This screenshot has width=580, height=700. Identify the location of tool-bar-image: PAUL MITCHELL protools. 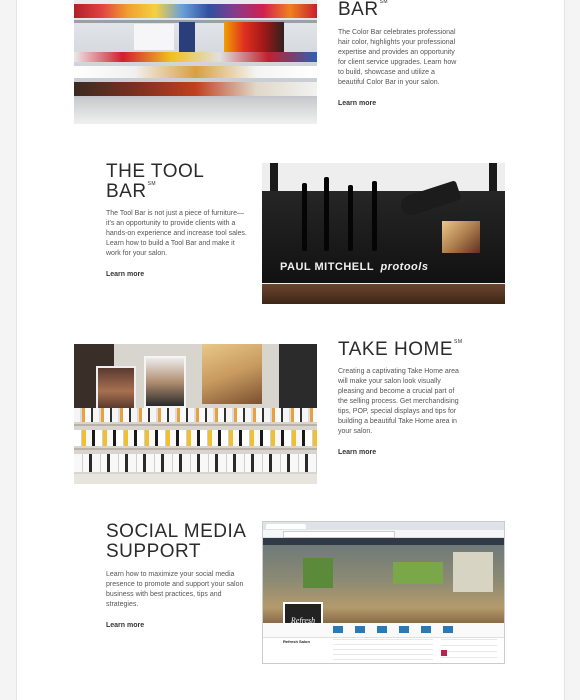
(383, 233).